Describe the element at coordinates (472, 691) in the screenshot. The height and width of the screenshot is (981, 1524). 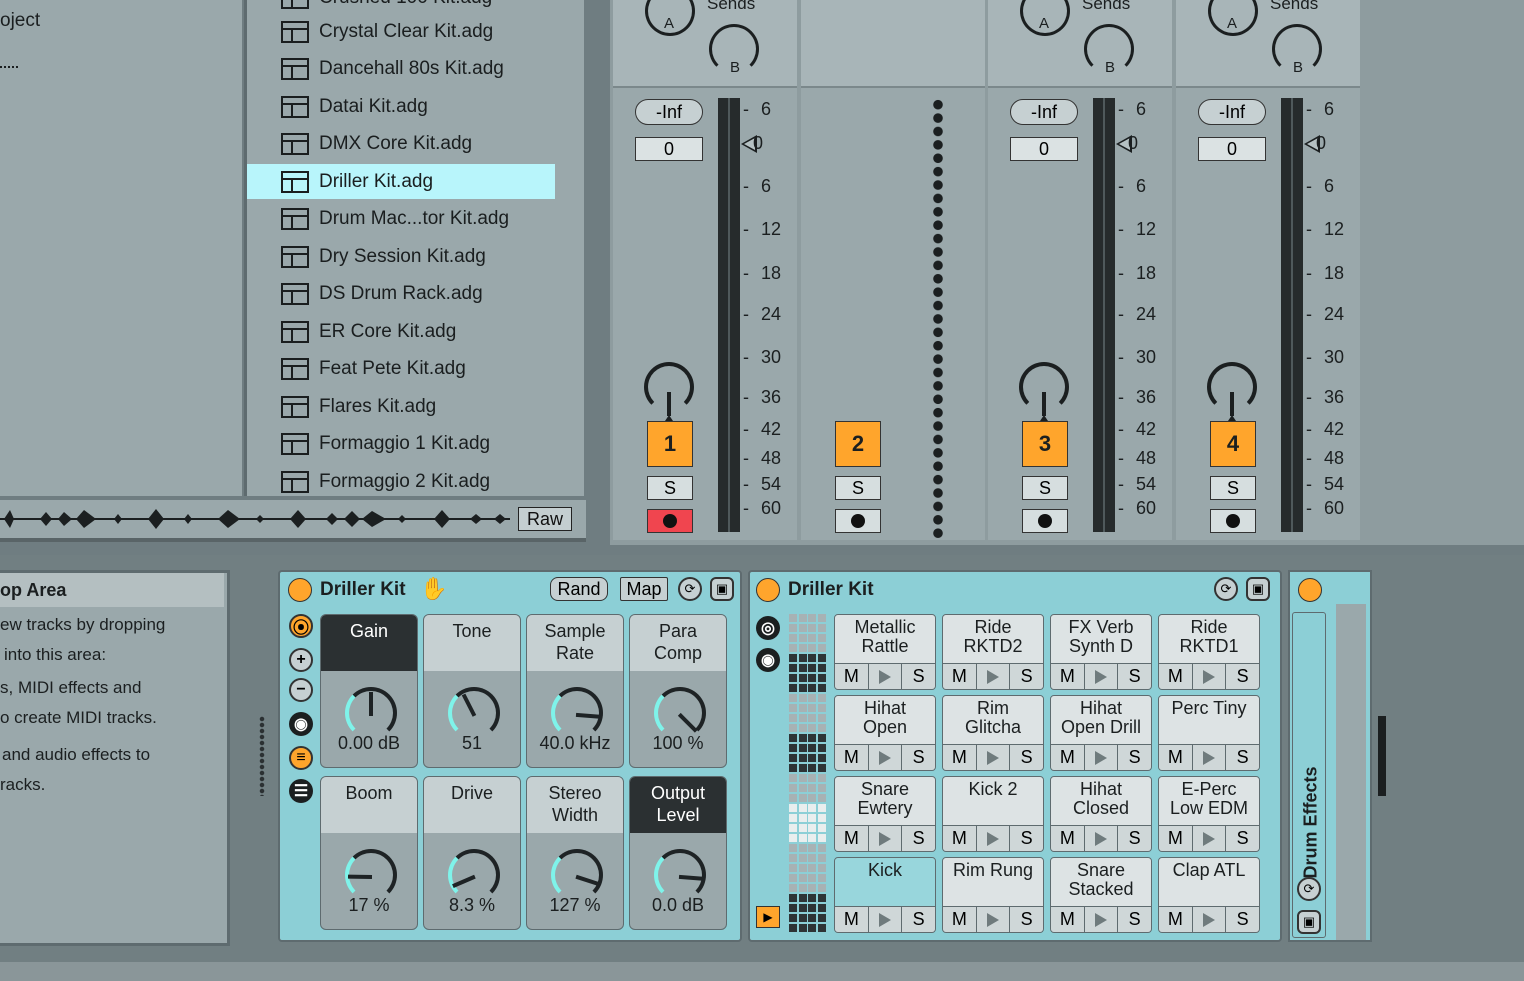
I see `macro-tone: Tone 51` at that location.